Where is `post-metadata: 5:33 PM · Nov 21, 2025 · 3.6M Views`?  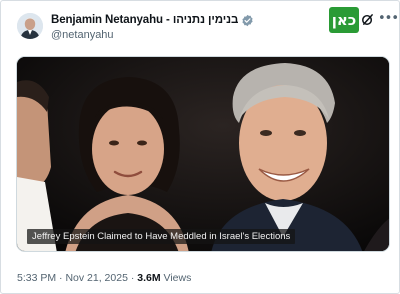
post-metadata: 5:33 PM · Nov 21, 2025 · 3.6M Views is located at coordinates (104, 278).